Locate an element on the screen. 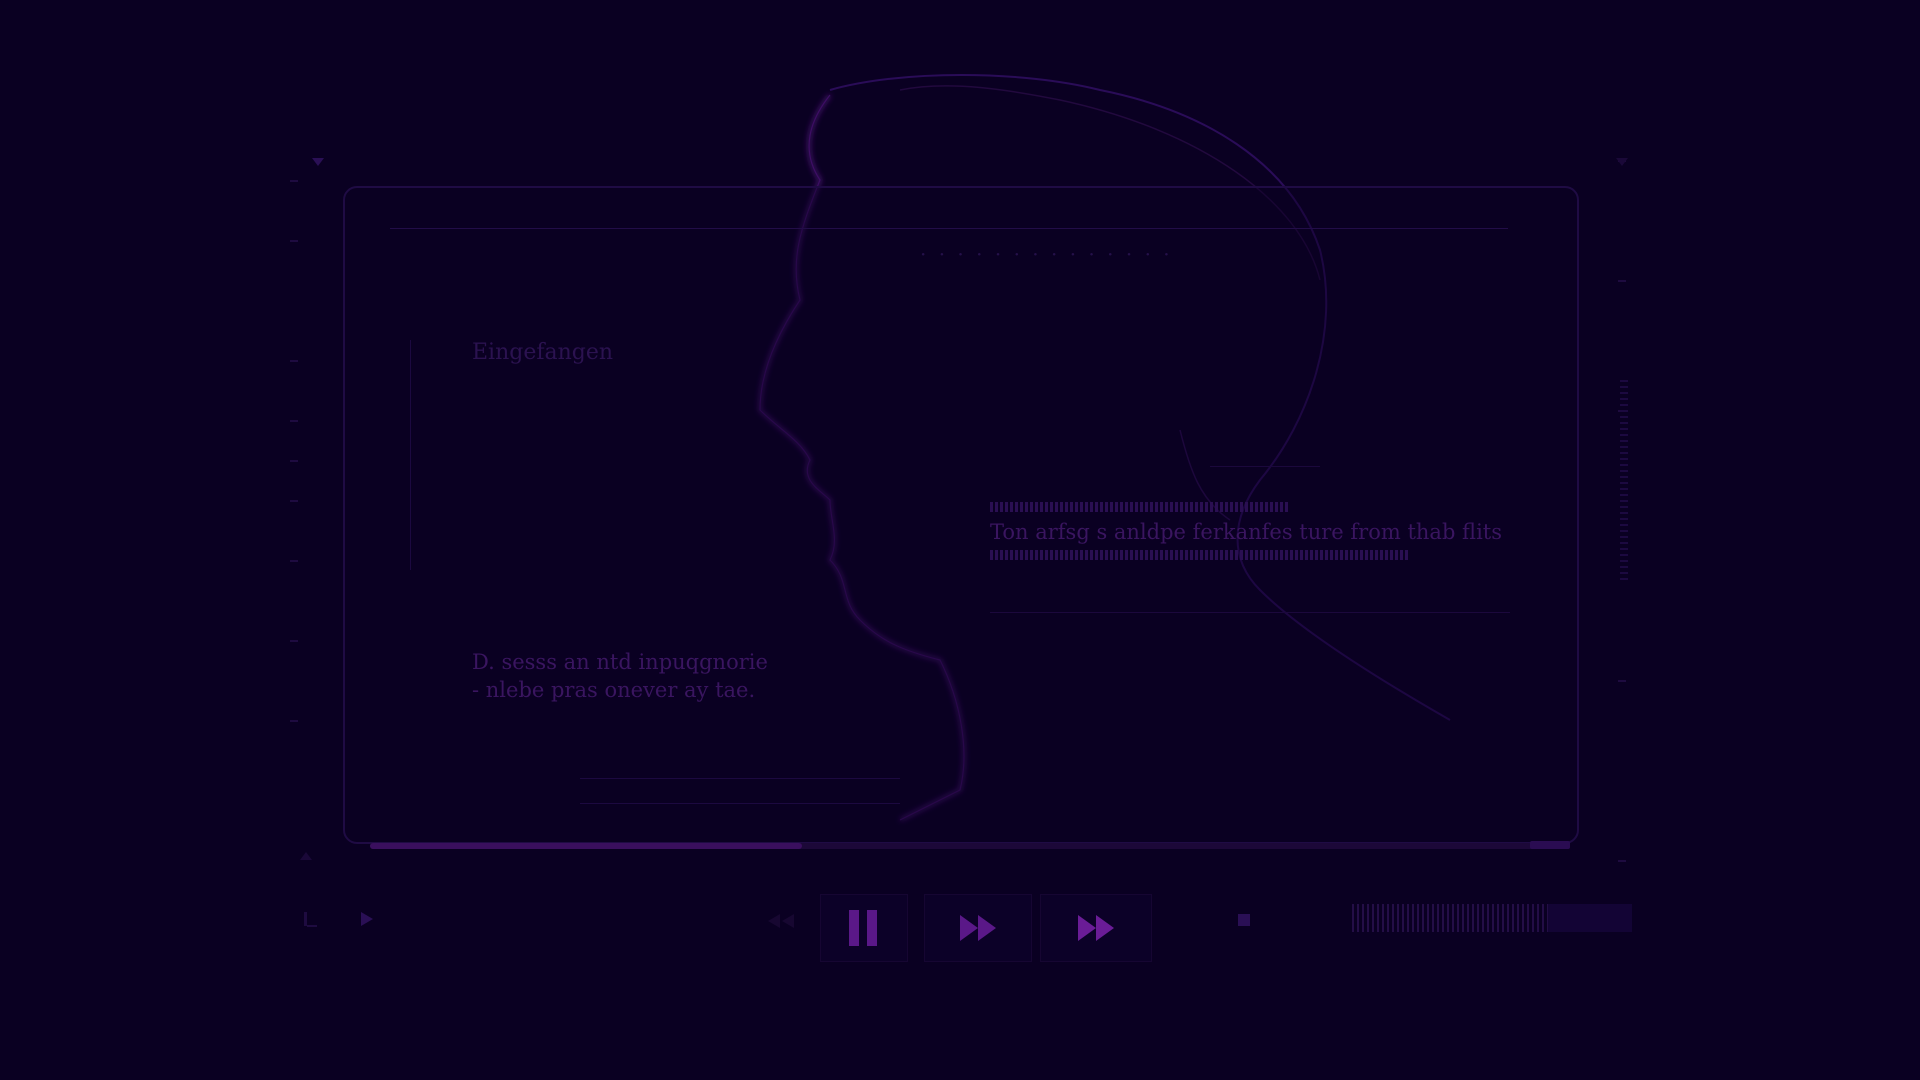  fast-forward-button is located at coordinates (978, 928).